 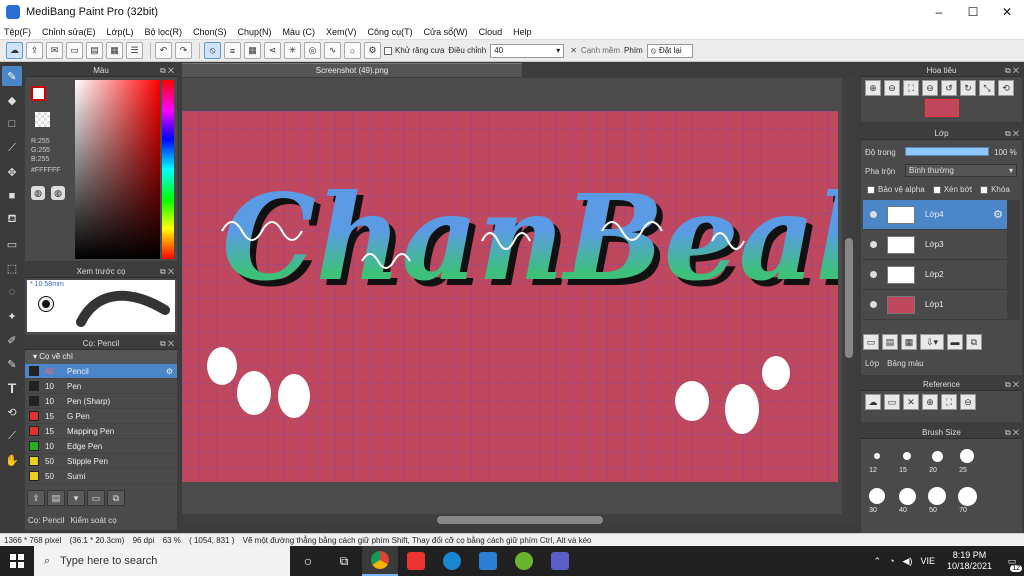 I want to click on palette-add-icon: ◍, so click(x=58, y=193).